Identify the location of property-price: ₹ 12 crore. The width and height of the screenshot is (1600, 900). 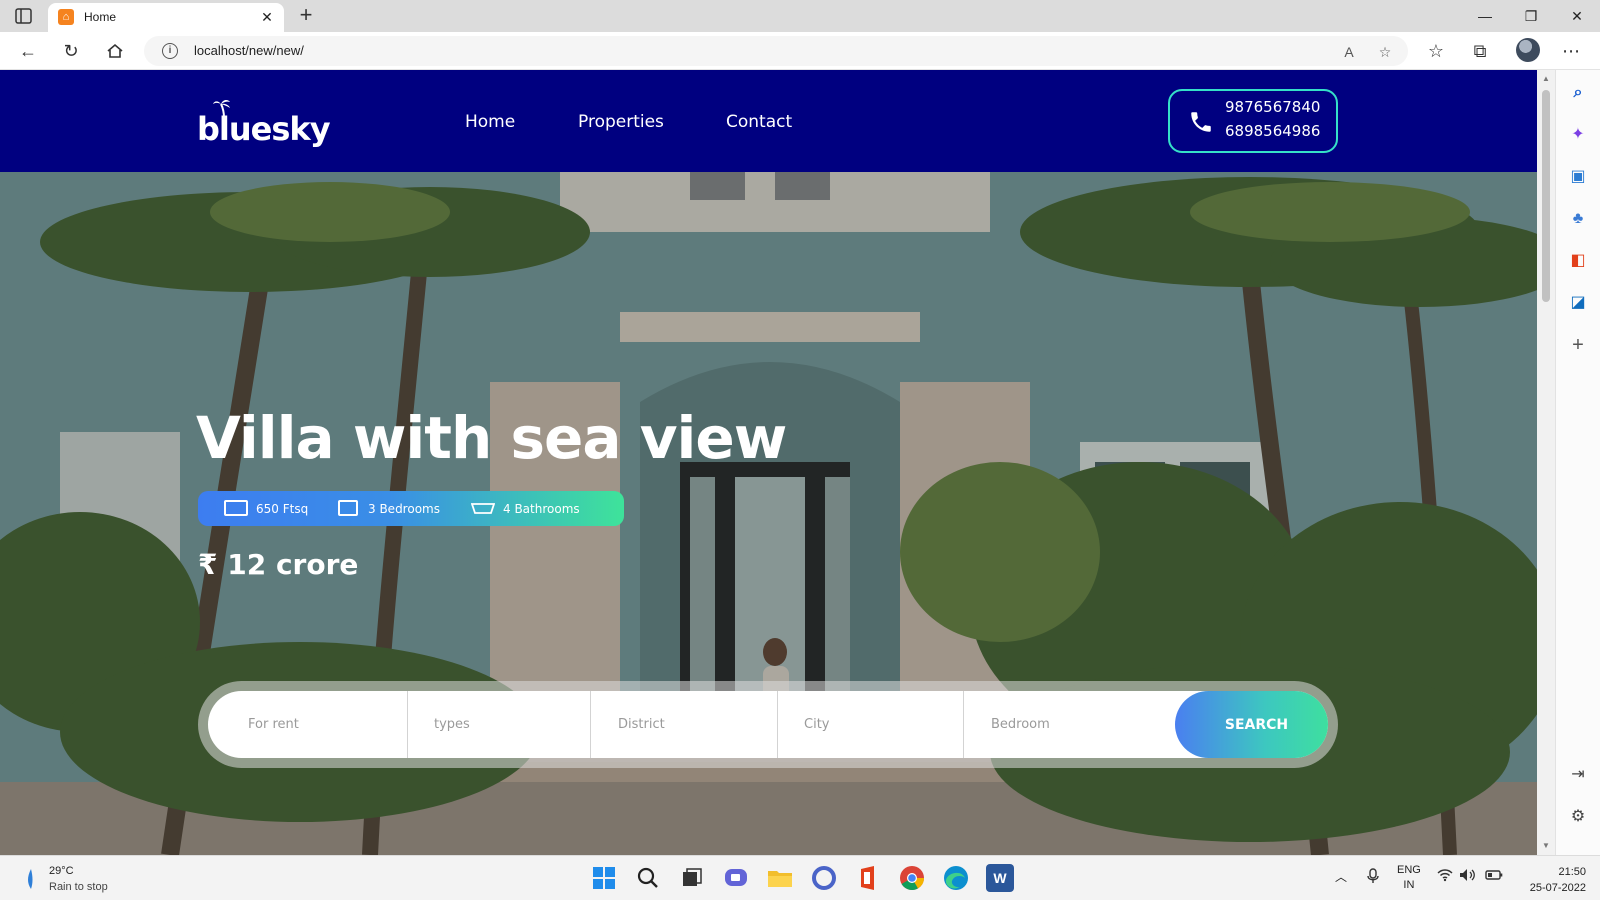
(278, 564).